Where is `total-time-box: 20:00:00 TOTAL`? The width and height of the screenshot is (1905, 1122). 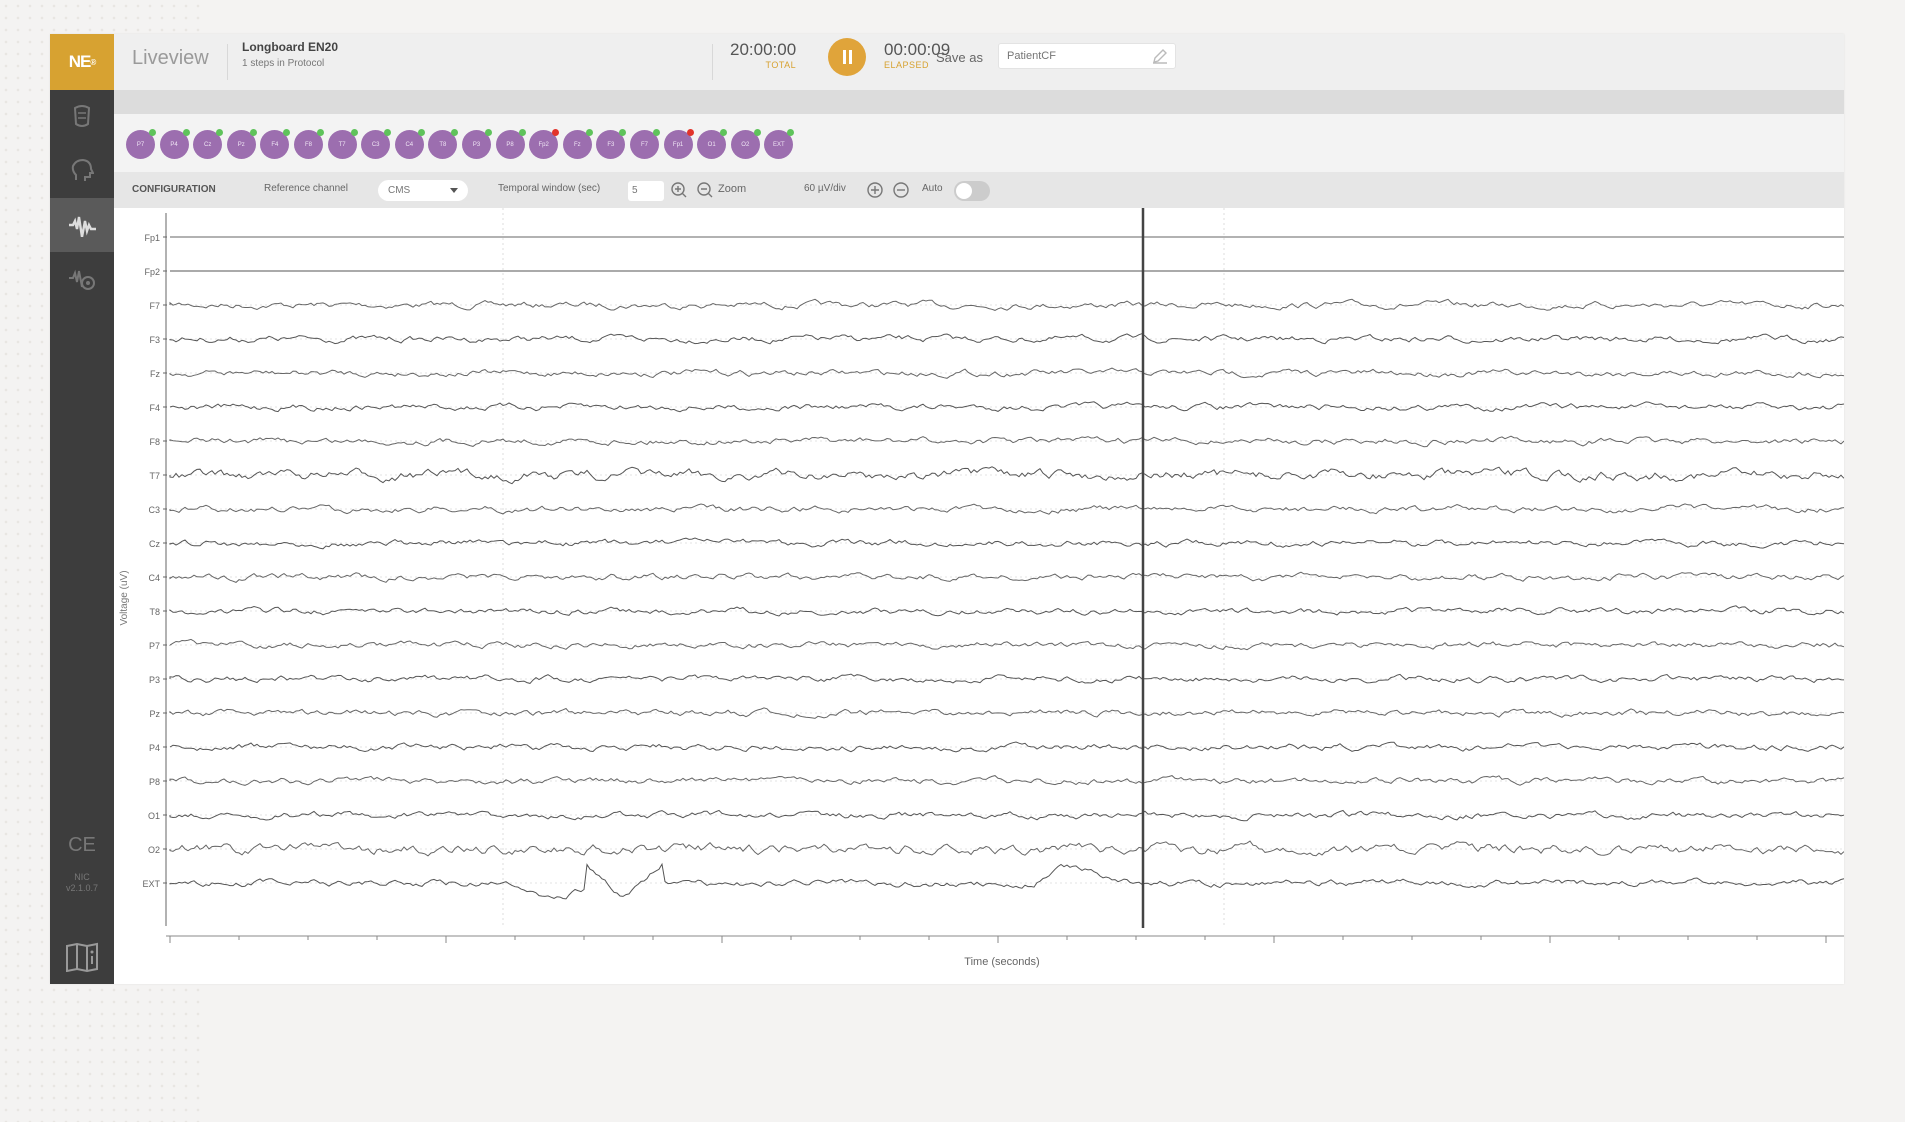 total-time-box: 20:00:00 TOTAL is located at coordinates (763, 55).